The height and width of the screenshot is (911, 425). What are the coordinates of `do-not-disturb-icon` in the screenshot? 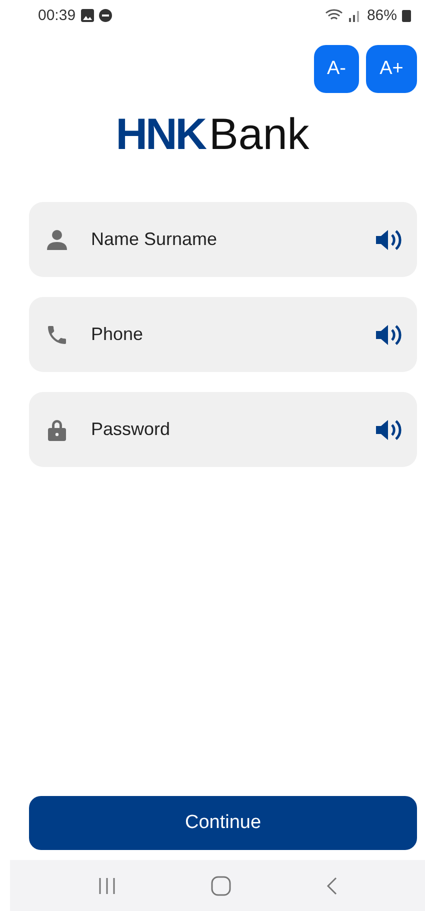 It's located at (105, 15).